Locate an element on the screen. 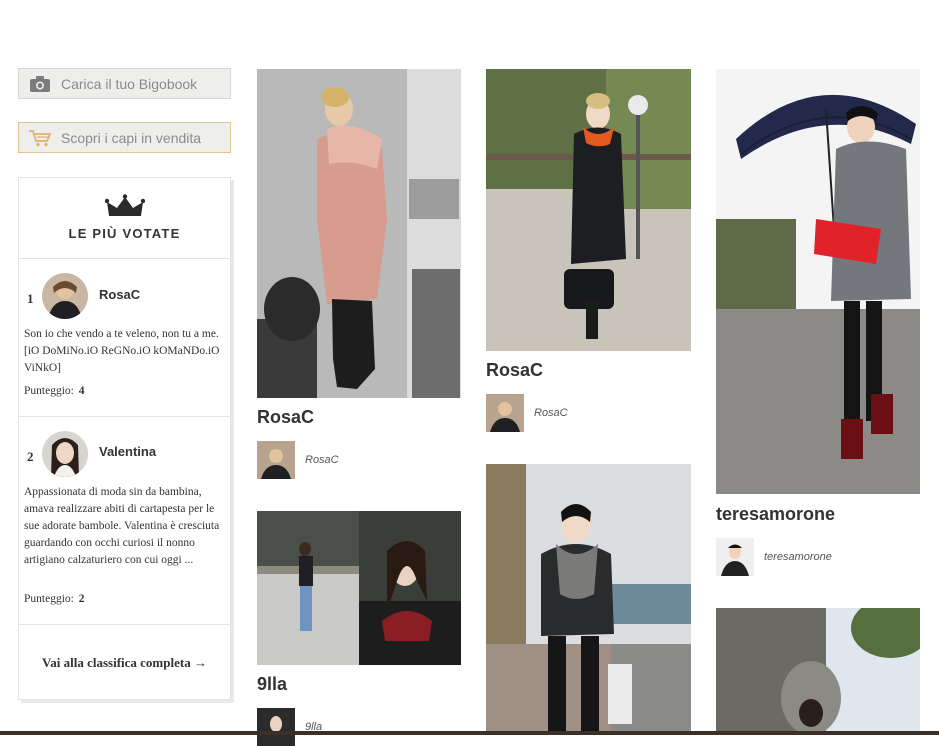  score-value: 2 is located at coordinates (81, 599).